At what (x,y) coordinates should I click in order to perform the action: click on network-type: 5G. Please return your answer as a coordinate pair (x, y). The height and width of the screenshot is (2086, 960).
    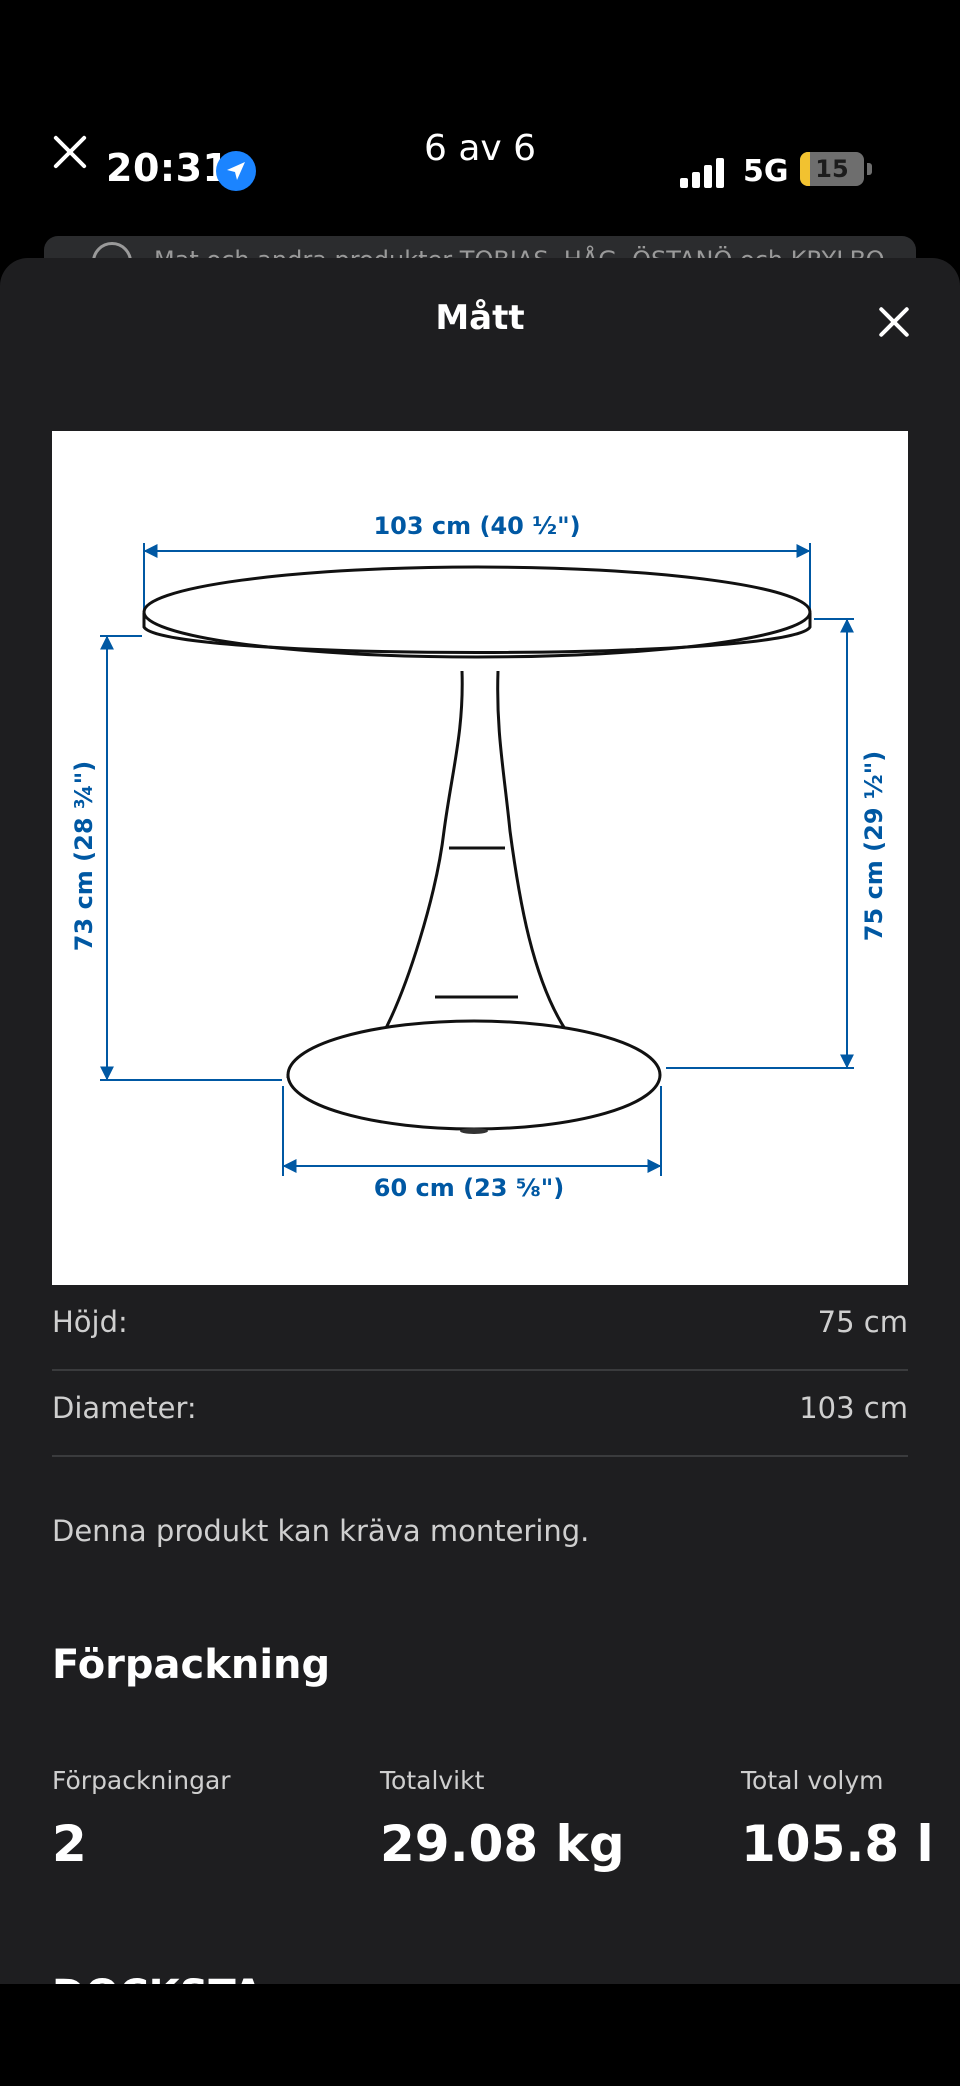
    Looking at the image, I should click on (766, 171).